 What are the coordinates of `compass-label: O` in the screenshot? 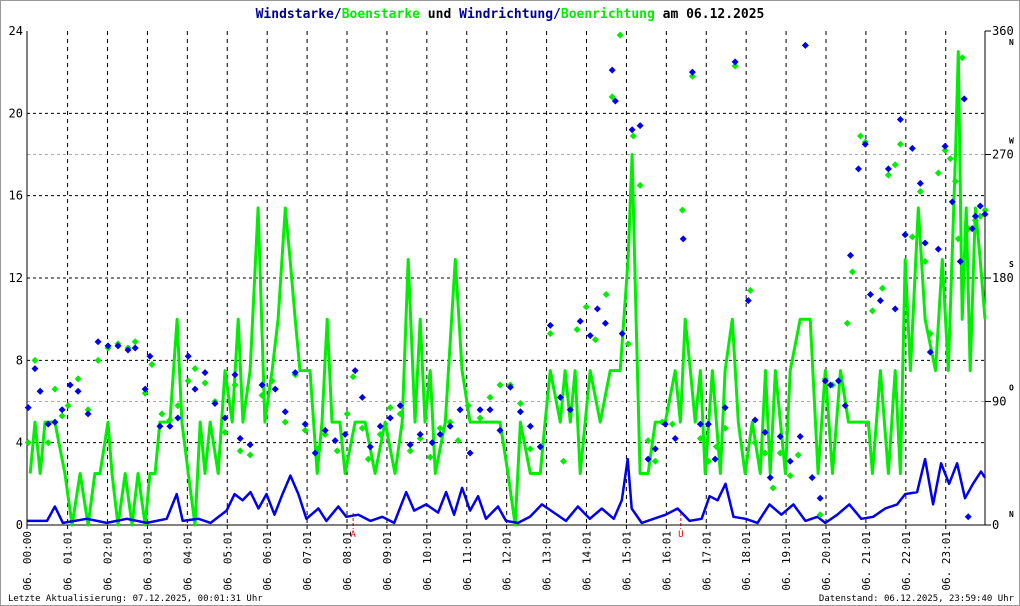 It's located at (1011, 388).